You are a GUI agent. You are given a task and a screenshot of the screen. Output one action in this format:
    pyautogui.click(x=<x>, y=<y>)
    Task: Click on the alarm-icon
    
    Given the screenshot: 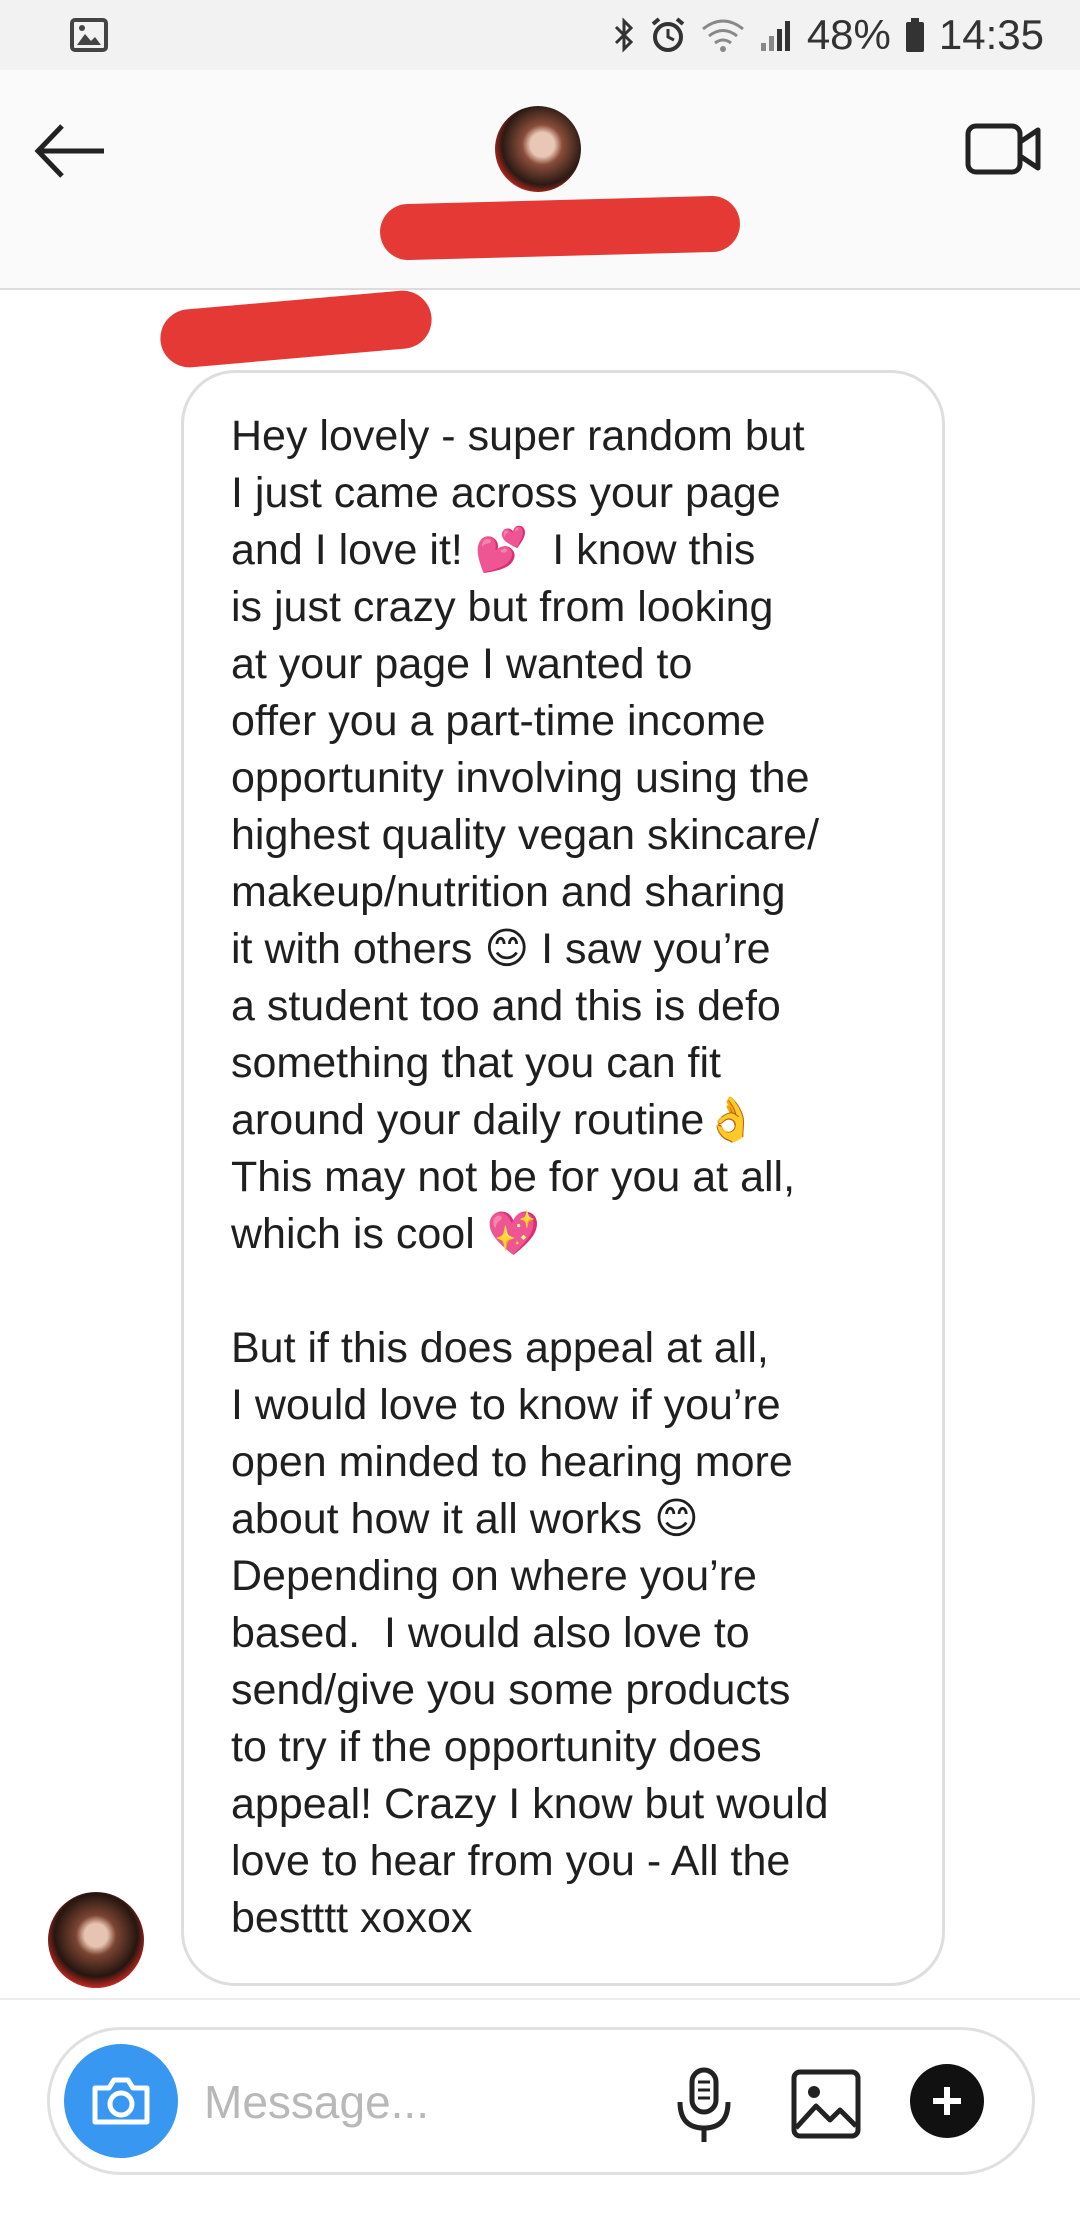 What is the action you would take?
    pyautogui.click(x=668, y=34)
    